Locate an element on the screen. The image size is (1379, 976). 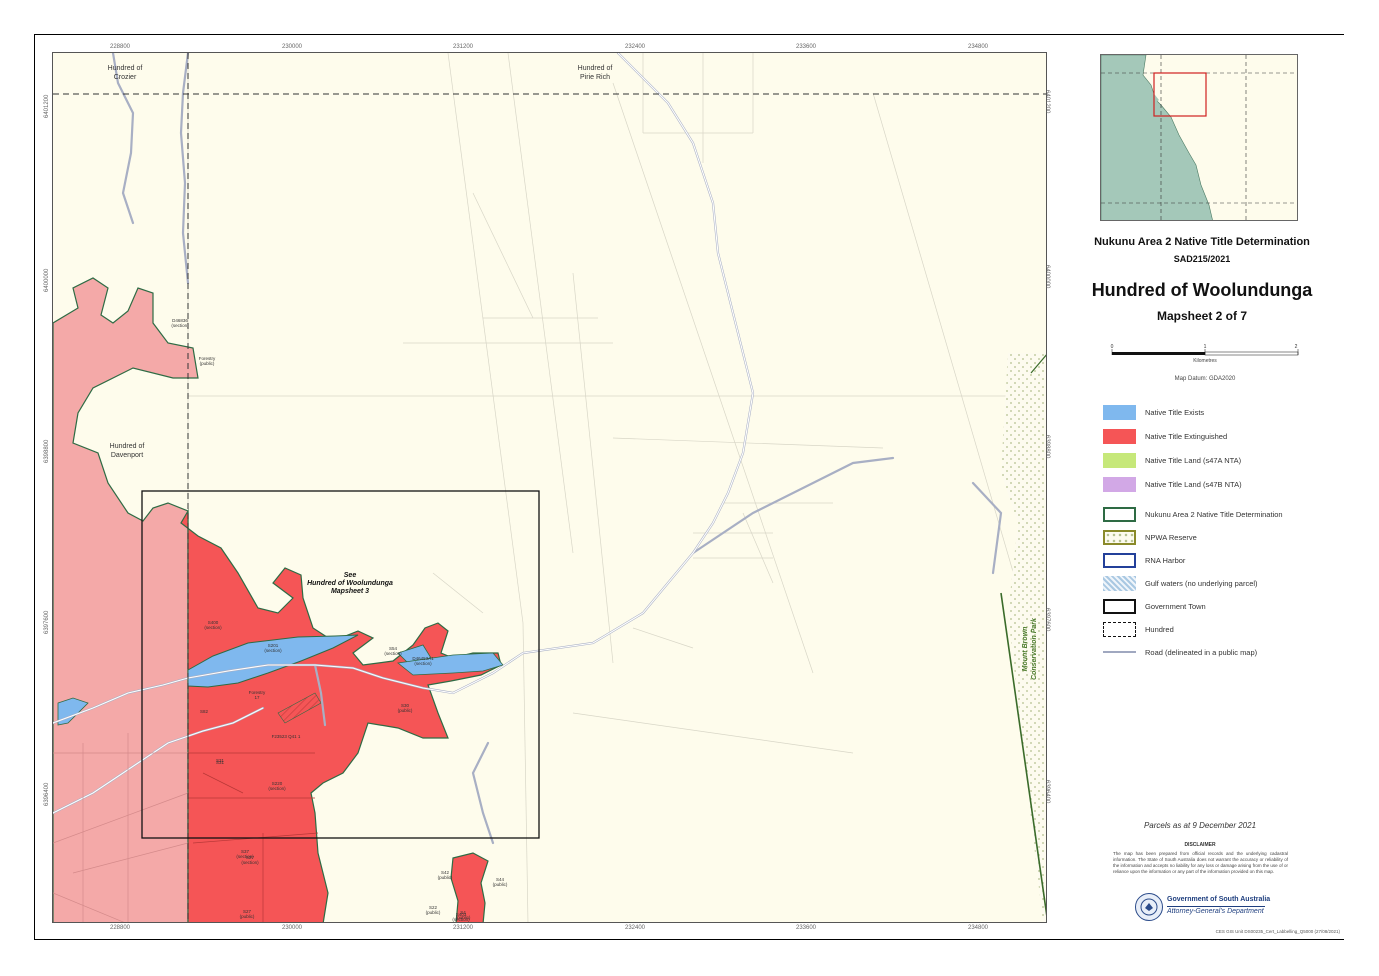
parcel-label: S30 (public) is located at coordinates (405, 708).